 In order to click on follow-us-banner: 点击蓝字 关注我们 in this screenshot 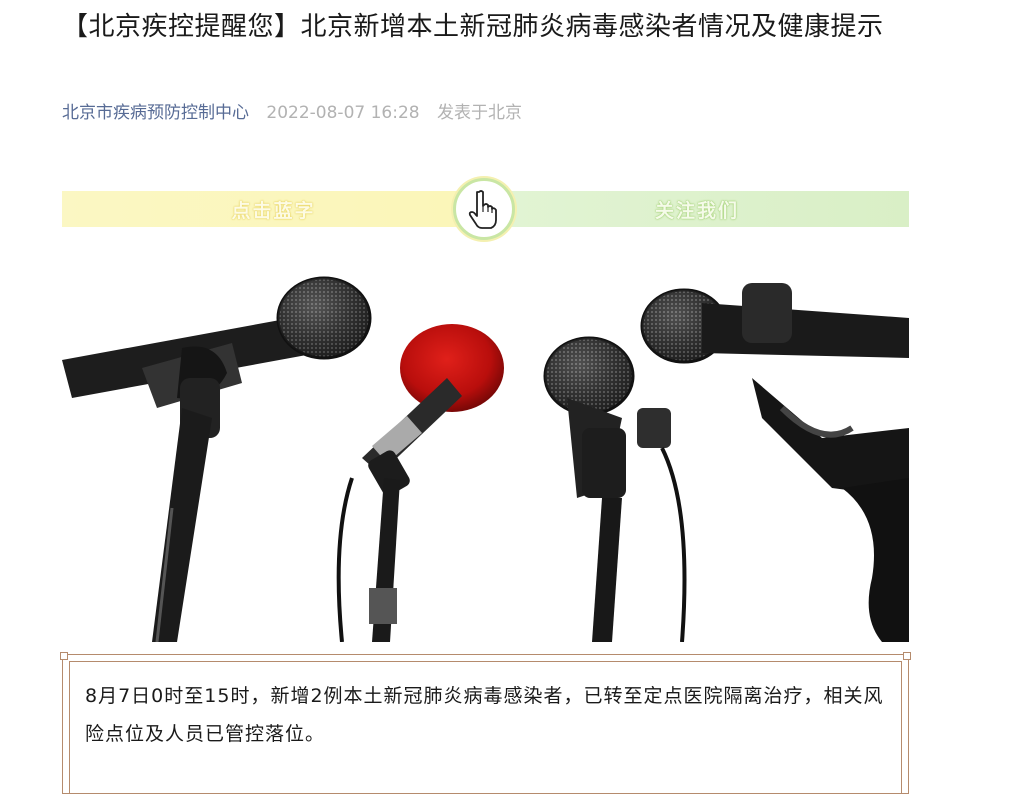, I will do `click(485, 210)`.